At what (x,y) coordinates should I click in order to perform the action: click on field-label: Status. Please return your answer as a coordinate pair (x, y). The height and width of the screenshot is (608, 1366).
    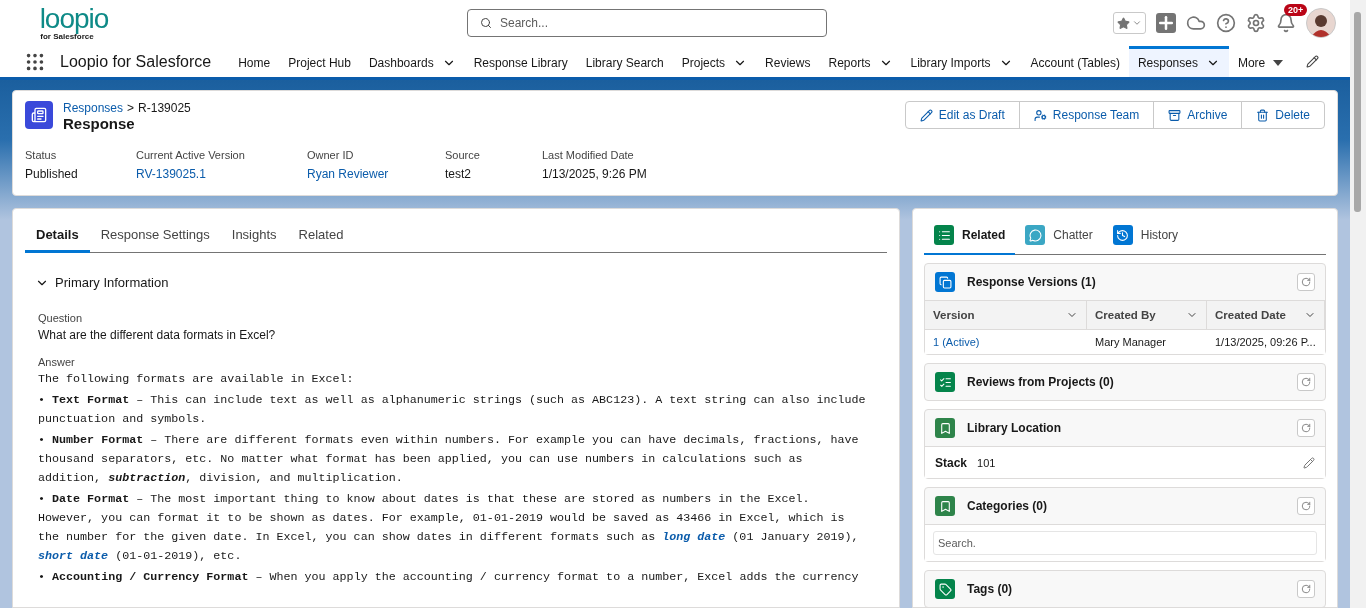
    Looking at the image, I should click on (41, 155).